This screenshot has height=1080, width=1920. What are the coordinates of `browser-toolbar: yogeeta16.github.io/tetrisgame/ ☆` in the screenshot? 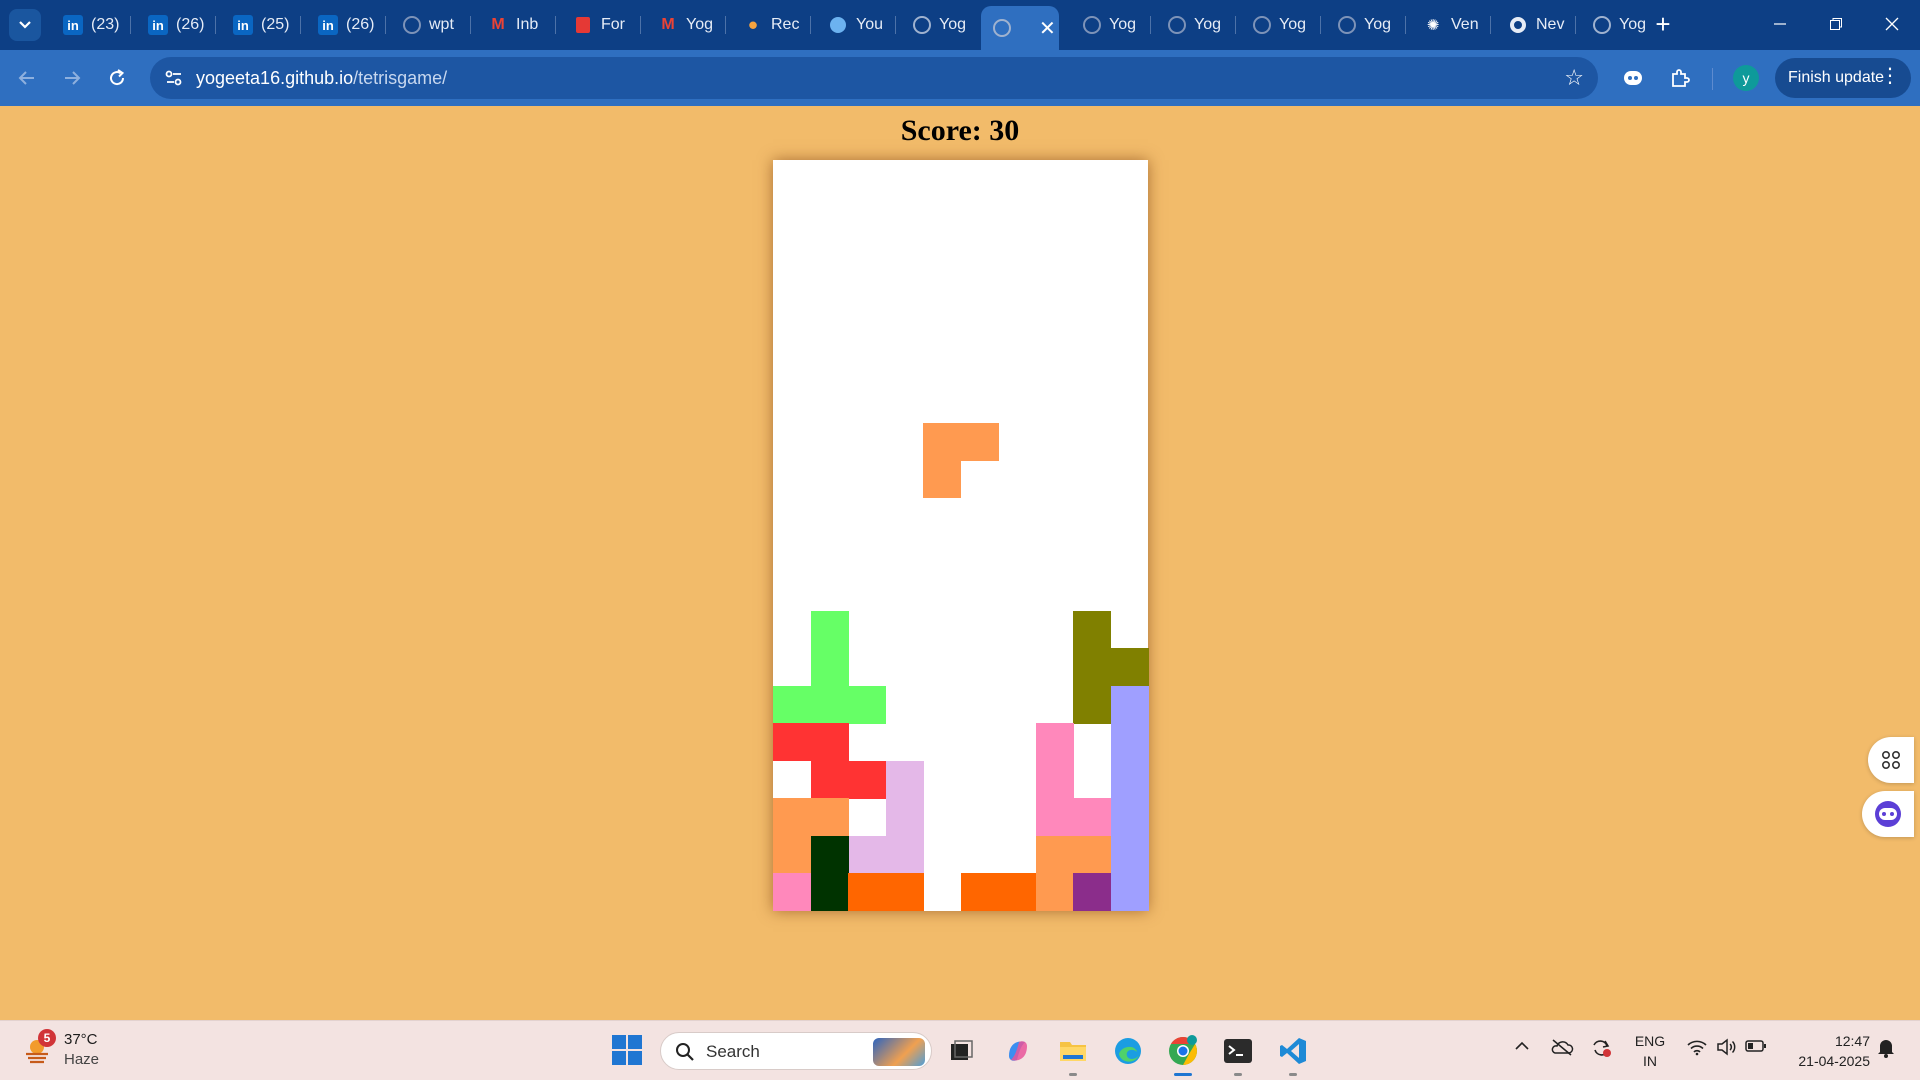 It's located at (960, 78).